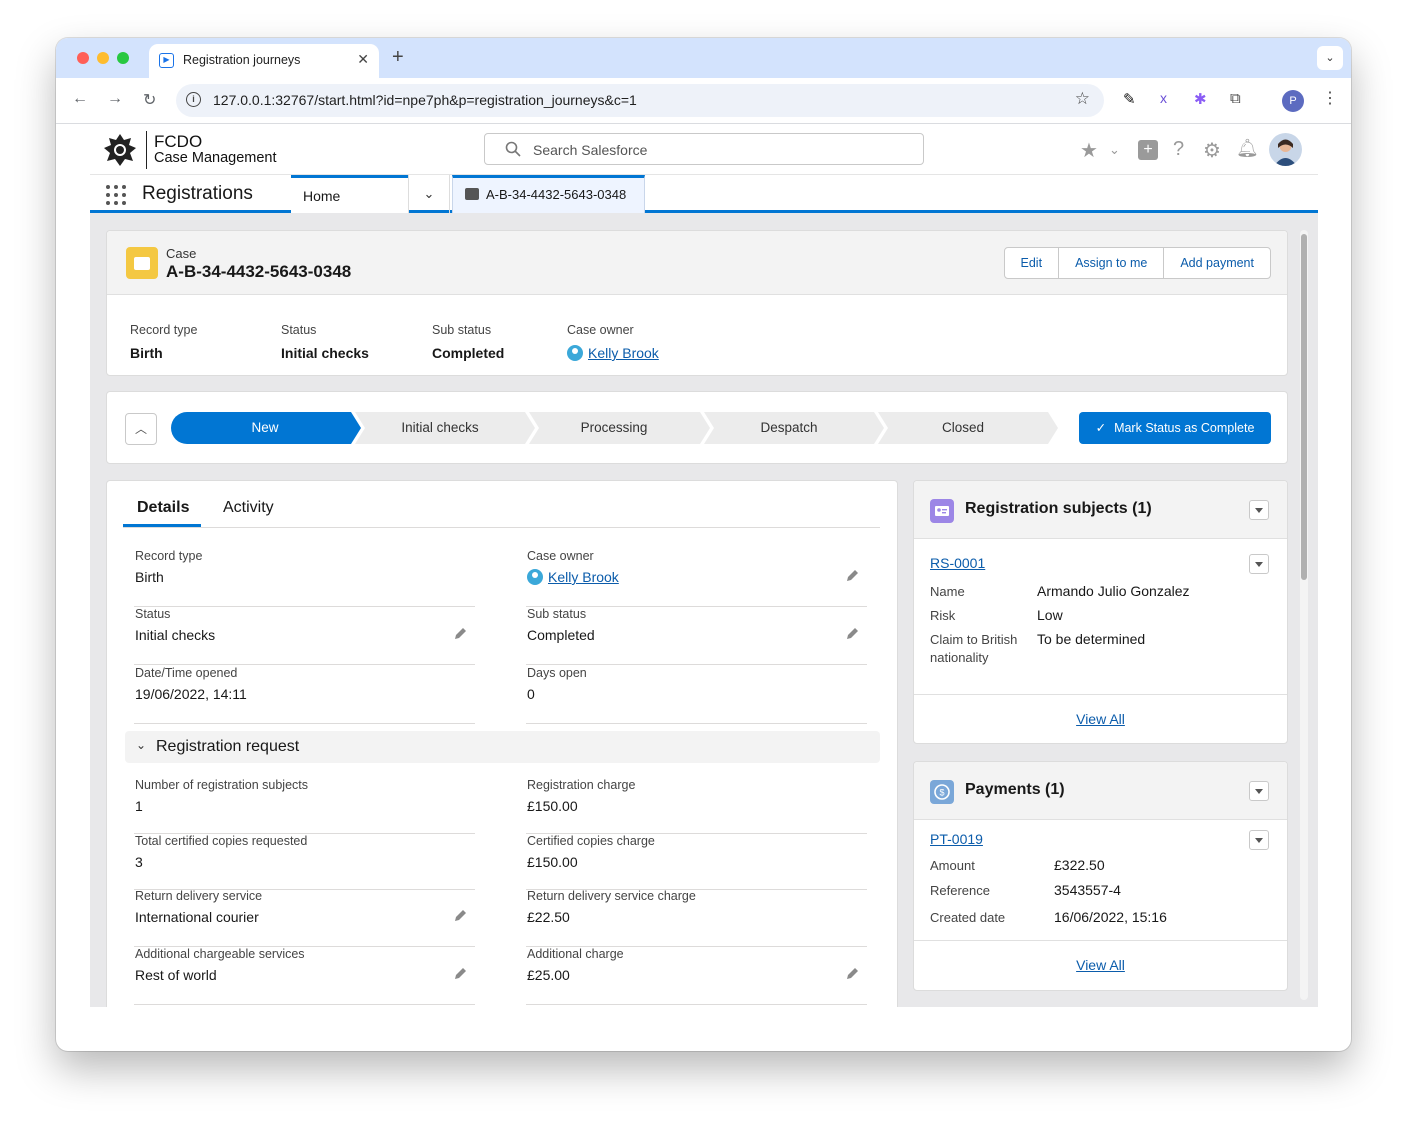 The height and width of the screenshot is (1126, 1407). I want to click on highlight-value: Initial checks, so click(325, 353).